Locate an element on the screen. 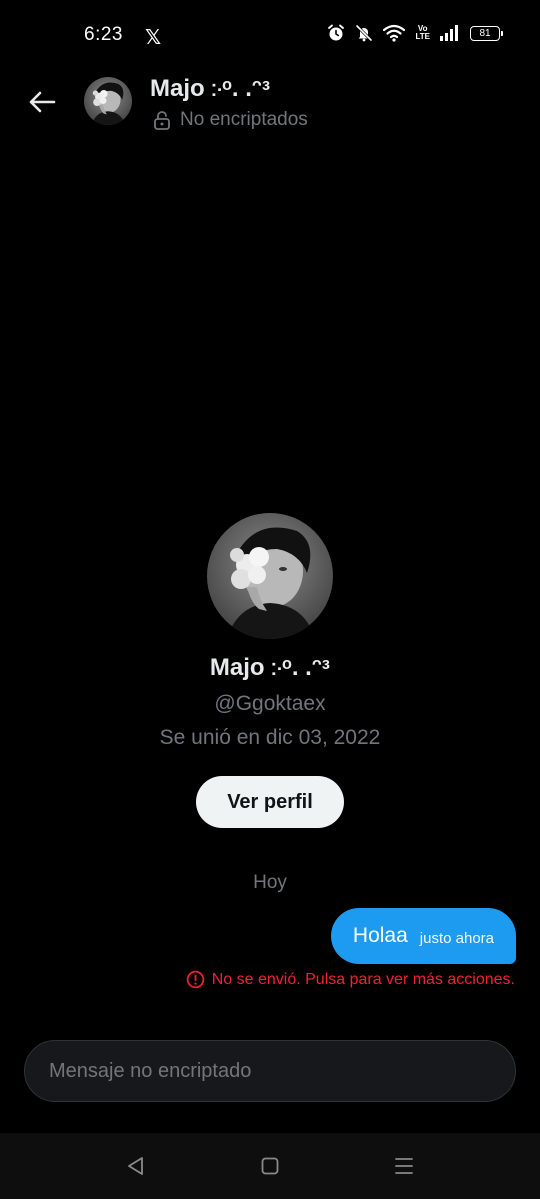 Image resolution: width=540 pixels, height=1199 pixels. square-home-icon is located at coordinates (270, 1166).